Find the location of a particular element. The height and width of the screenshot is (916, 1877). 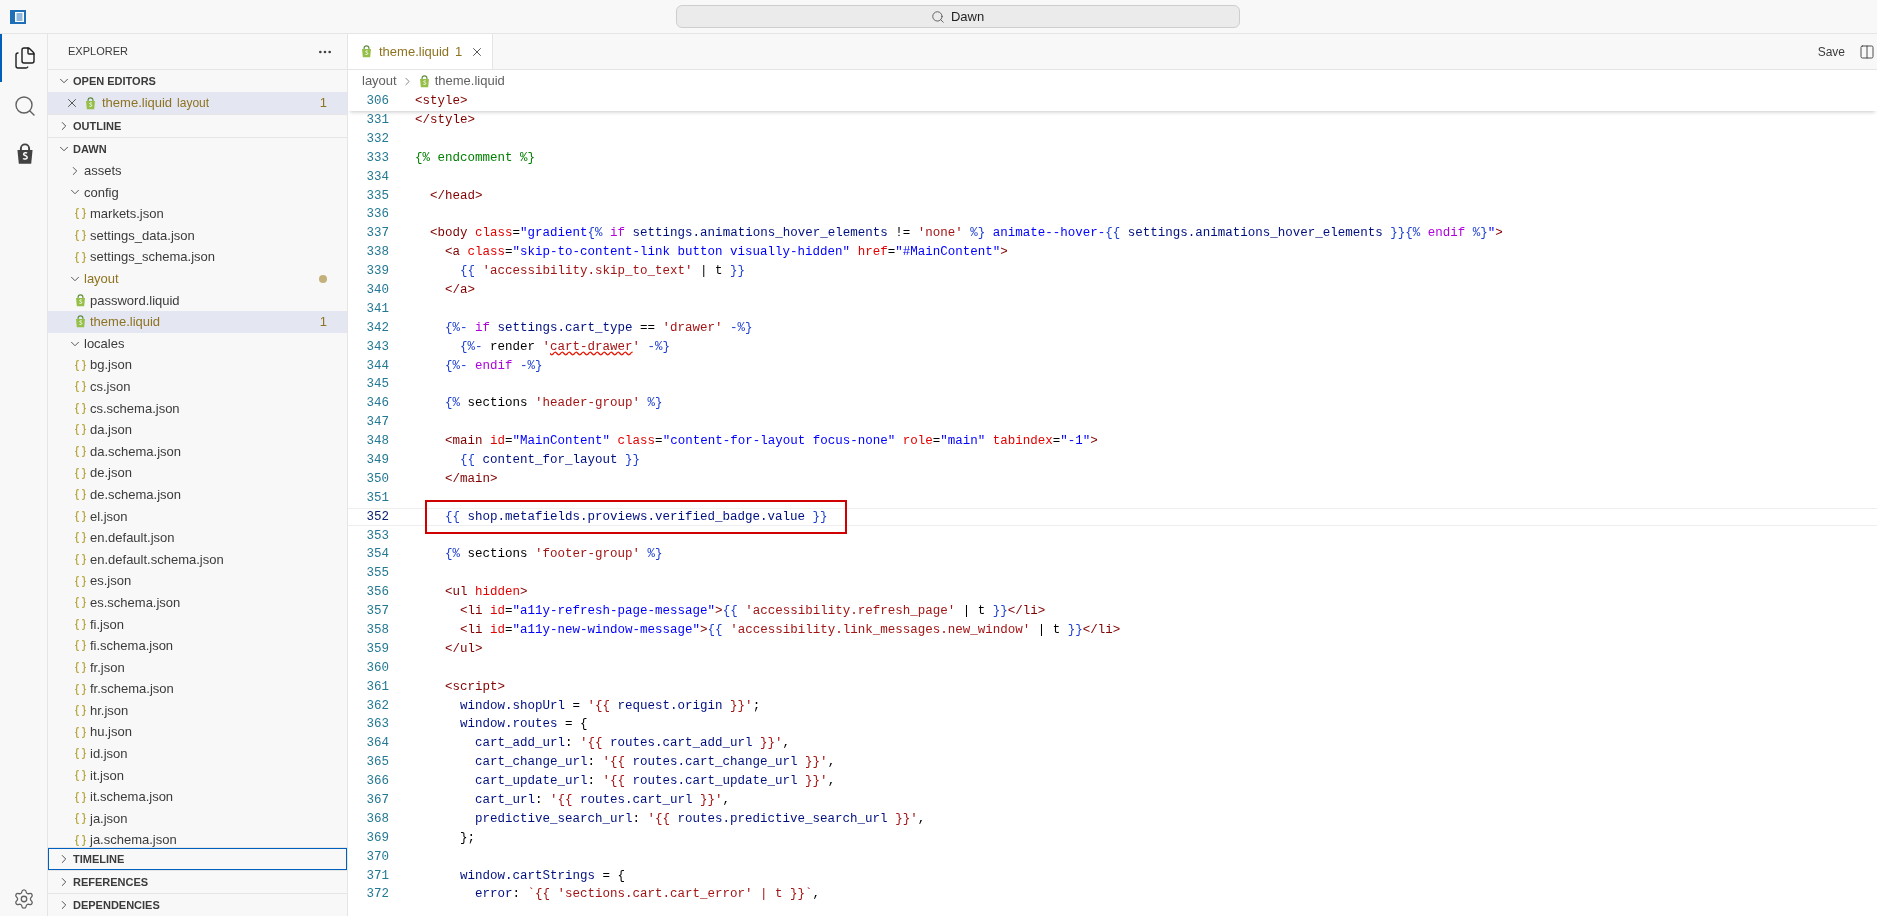

code-line: </head> is located at coordinates (456, 195).